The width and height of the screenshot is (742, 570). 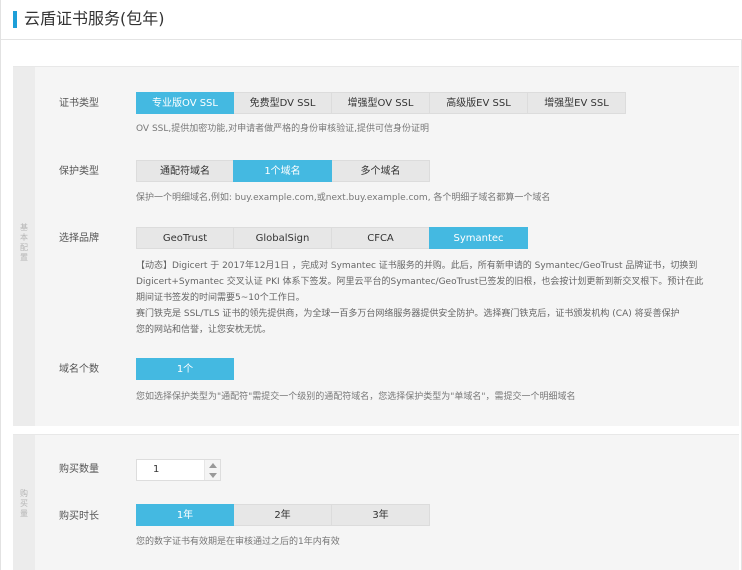 What do you see at coordinates (79, 171) in the screenshot?
I see `protect-type-label: 保护类型` at bounding box center [79, 171].